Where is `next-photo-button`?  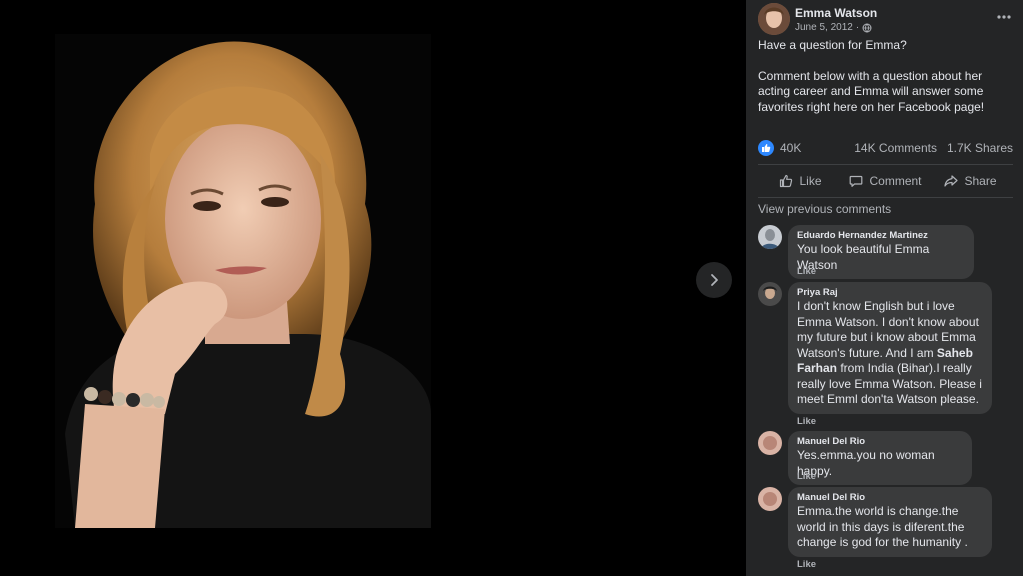 next-photo-button is located at coordinates (714, 280).